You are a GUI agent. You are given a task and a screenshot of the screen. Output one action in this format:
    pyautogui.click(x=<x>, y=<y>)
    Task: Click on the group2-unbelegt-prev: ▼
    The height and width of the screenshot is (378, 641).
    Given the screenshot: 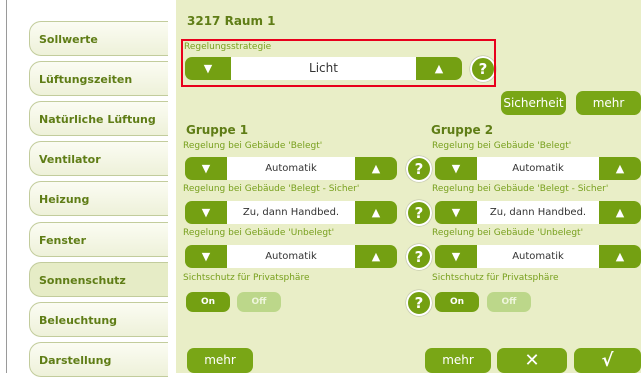 What is the action you would take?
    pyautogui.click(x=456, y=256)
    